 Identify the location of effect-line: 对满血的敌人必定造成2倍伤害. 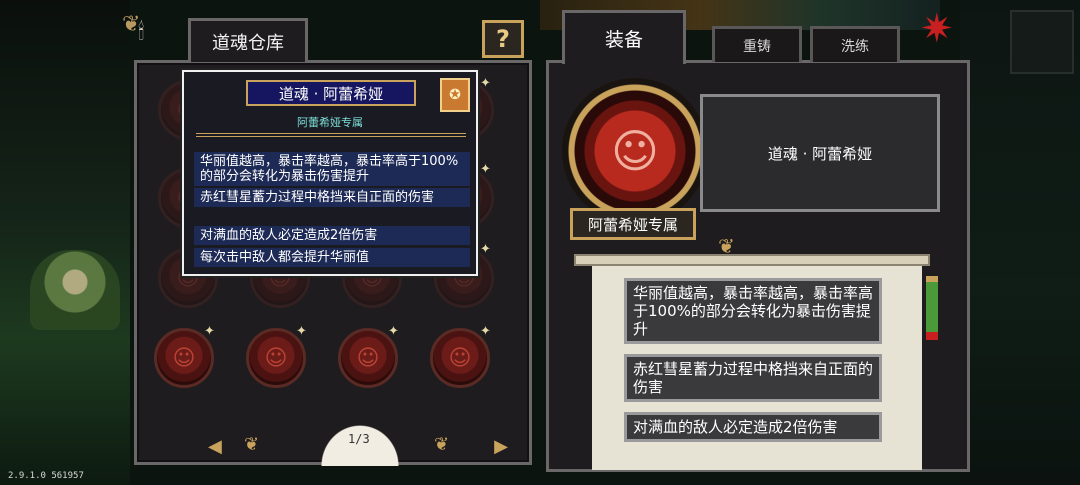
(753, 427).